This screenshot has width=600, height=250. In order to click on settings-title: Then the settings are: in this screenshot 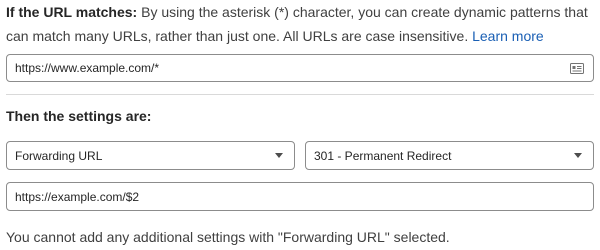, I will do `click(79, 116)`.